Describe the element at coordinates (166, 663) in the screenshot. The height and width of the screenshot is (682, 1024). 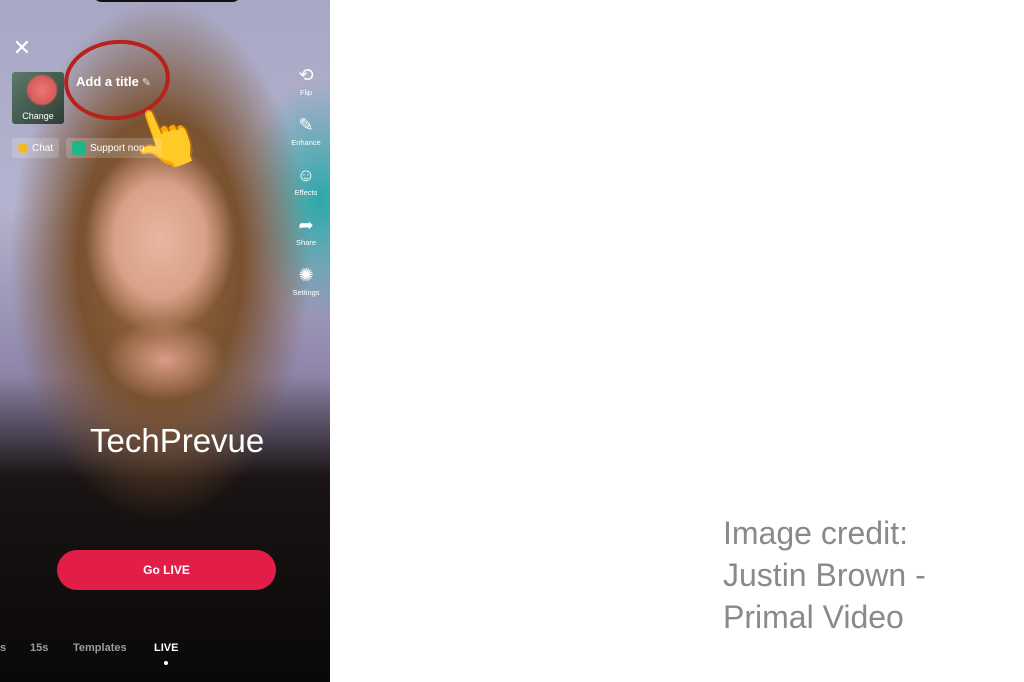
I see `active-mode-indicator` at that location.